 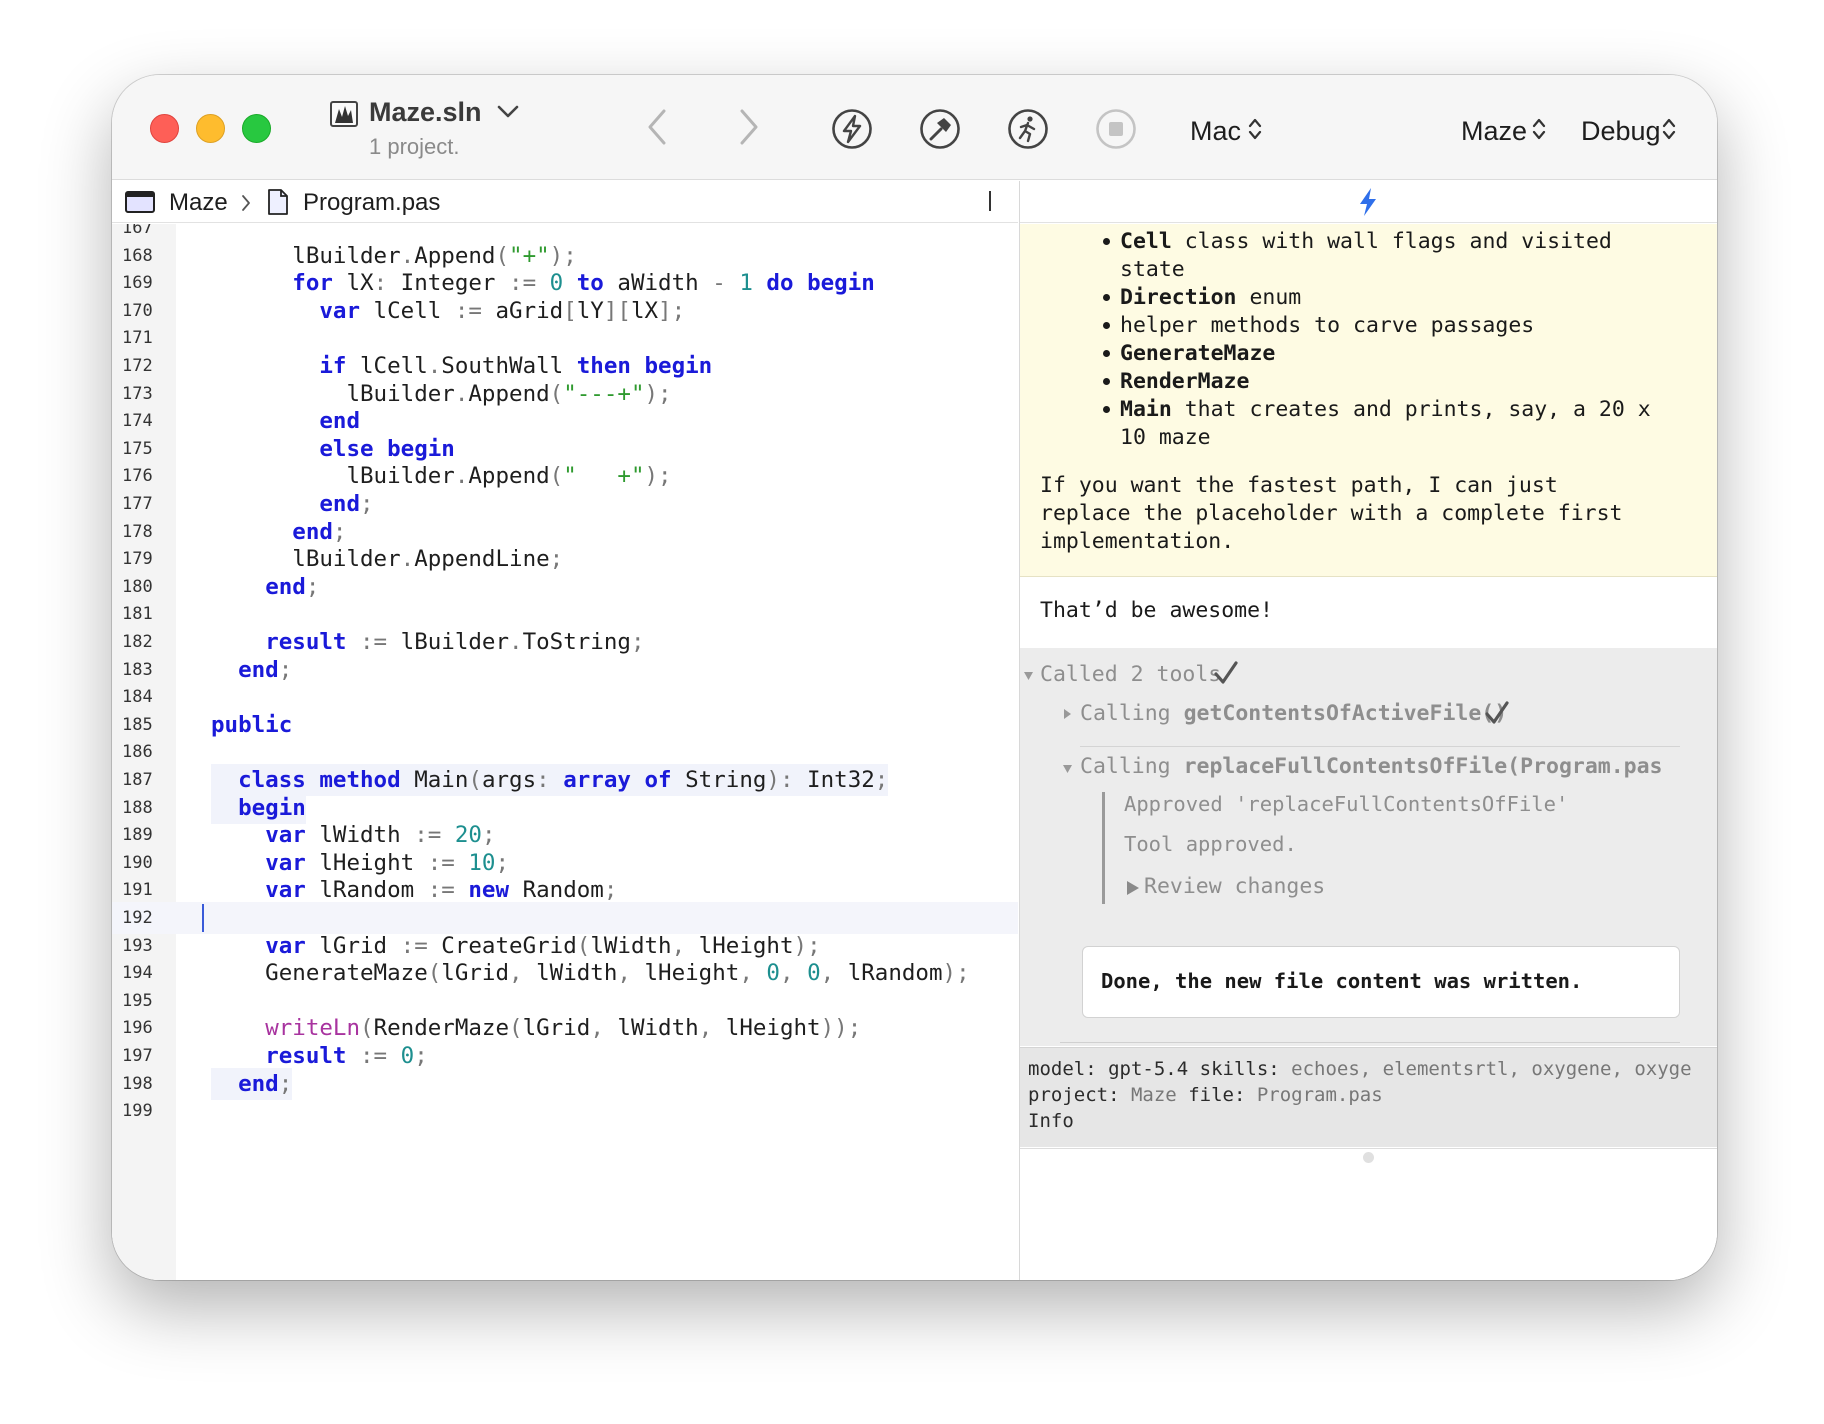 I want to click on text-caret, so click(x=203, y=918).